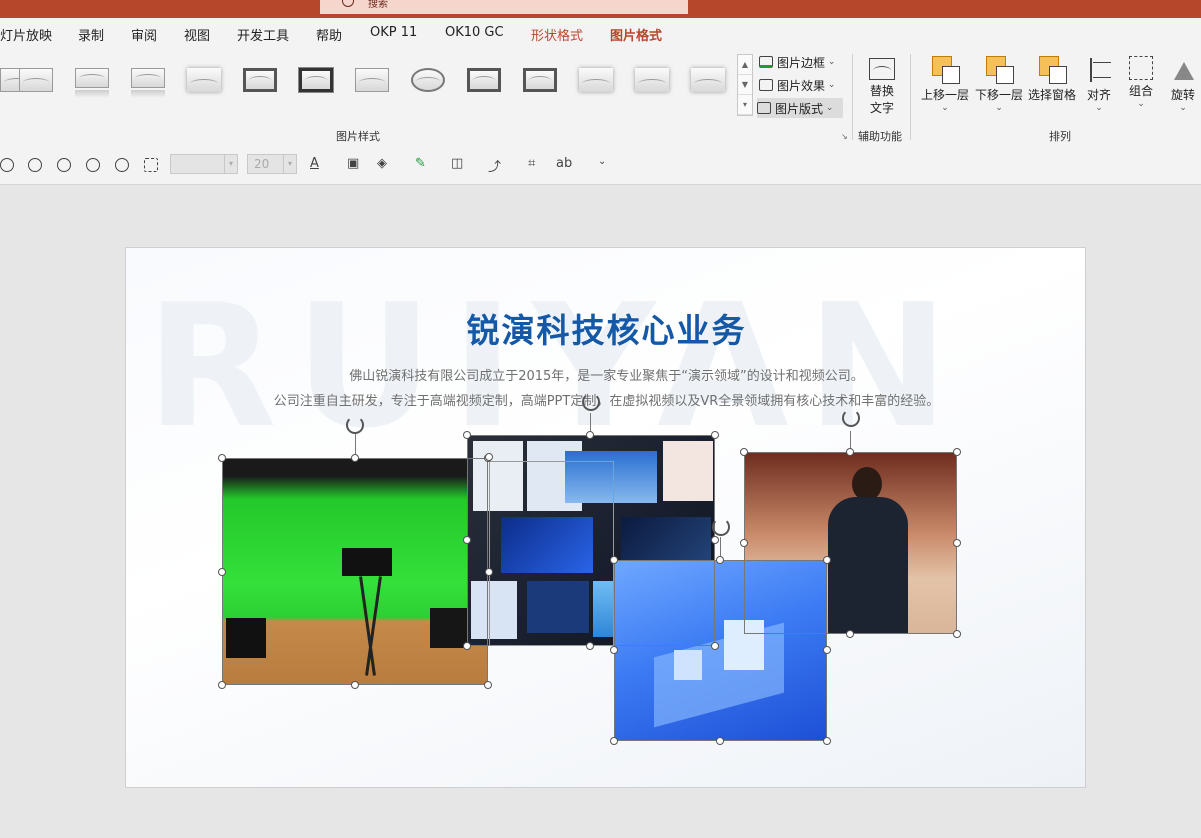 This screenshot has width=1201, height=838. I want to click on gallery-up-icon: ▲, so click(745, 65).